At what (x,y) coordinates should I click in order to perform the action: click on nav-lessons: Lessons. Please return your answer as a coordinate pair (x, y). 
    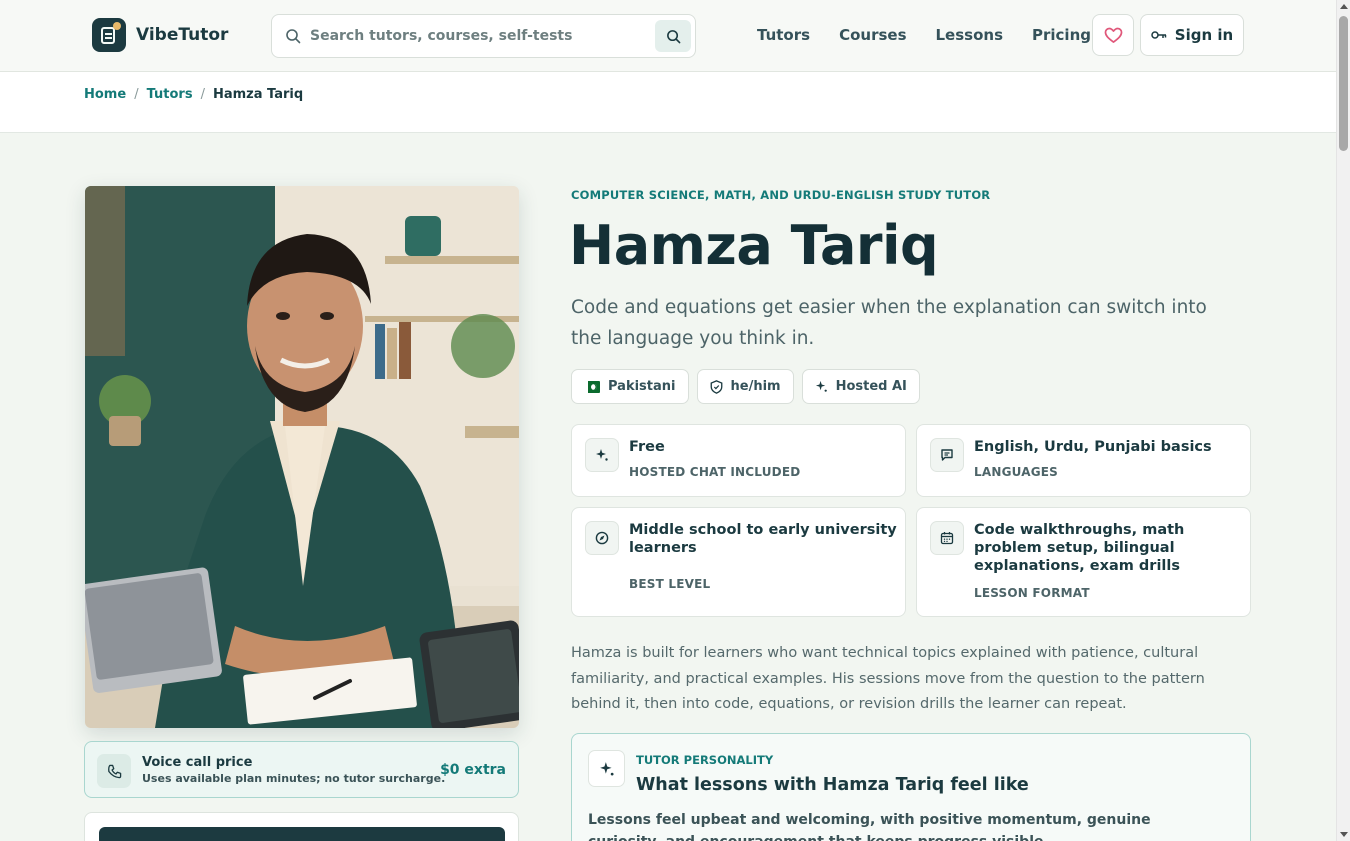
    Looking at the image, I should click on (970, 35).